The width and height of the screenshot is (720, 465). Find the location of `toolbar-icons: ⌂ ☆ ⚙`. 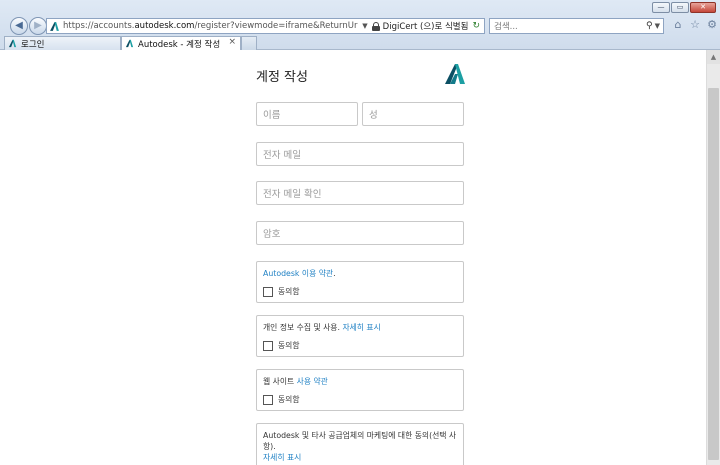

toolbar-icons: ⌂ ☆ ⚙ is located at coordinates (695, 25).